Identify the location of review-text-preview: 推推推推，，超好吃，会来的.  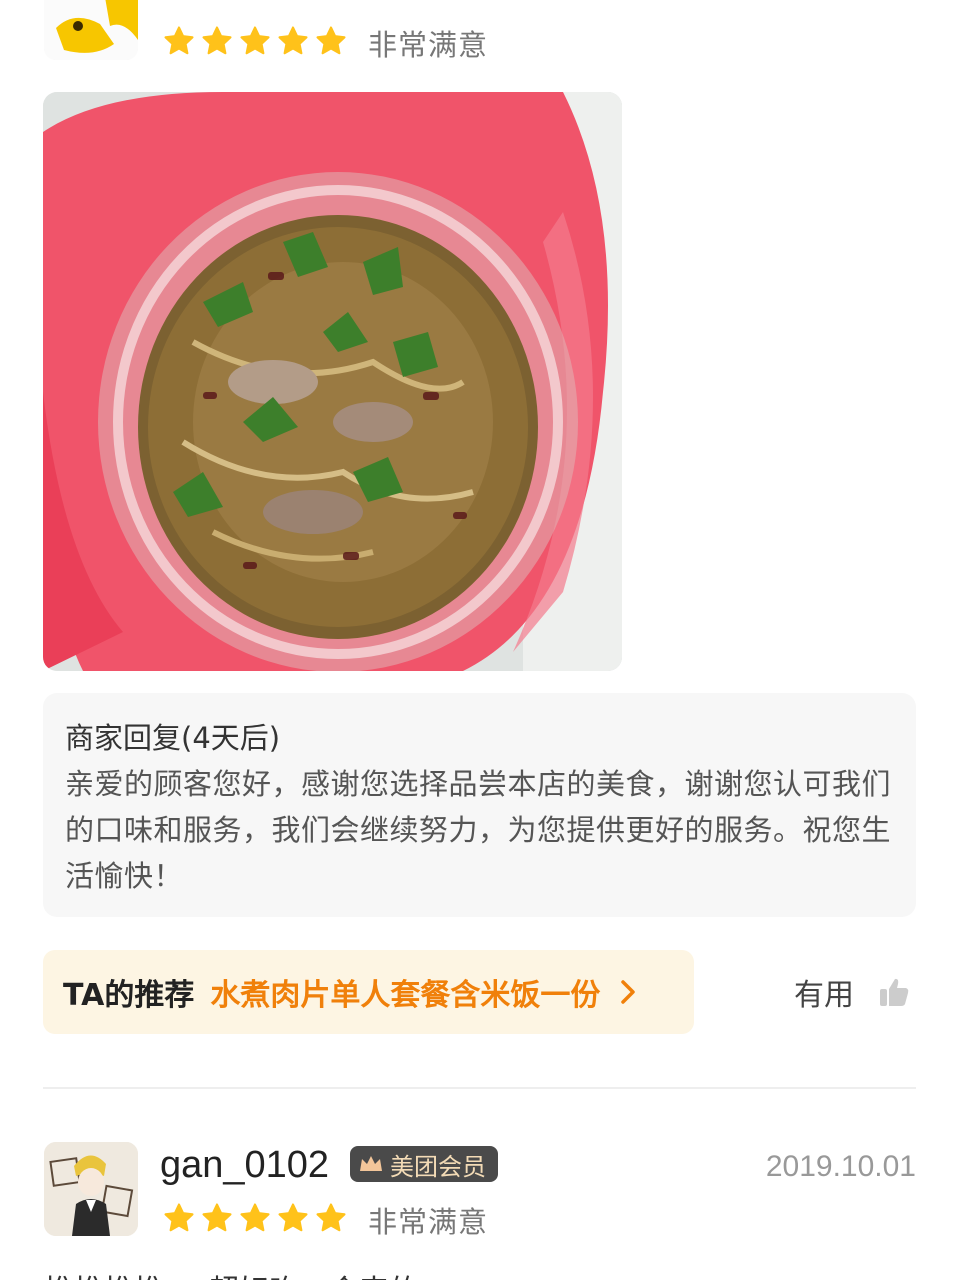
(231, 1273).